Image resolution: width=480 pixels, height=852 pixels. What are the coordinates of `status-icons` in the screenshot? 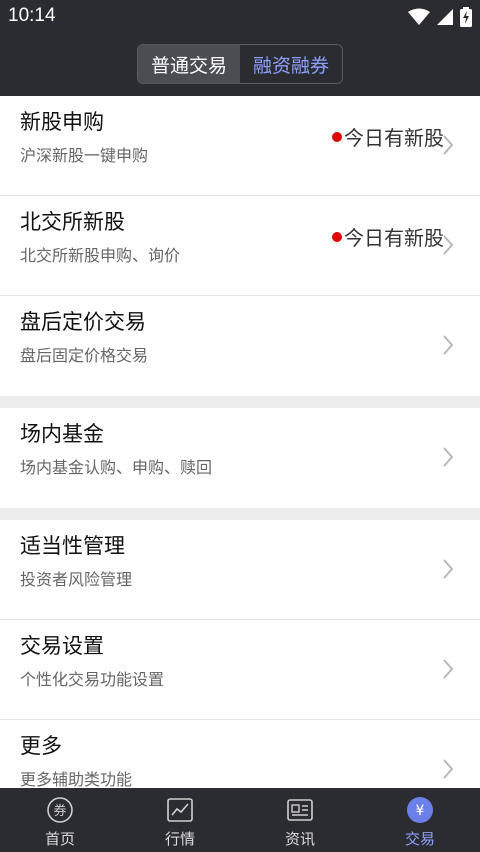 It's located at (440, 17).